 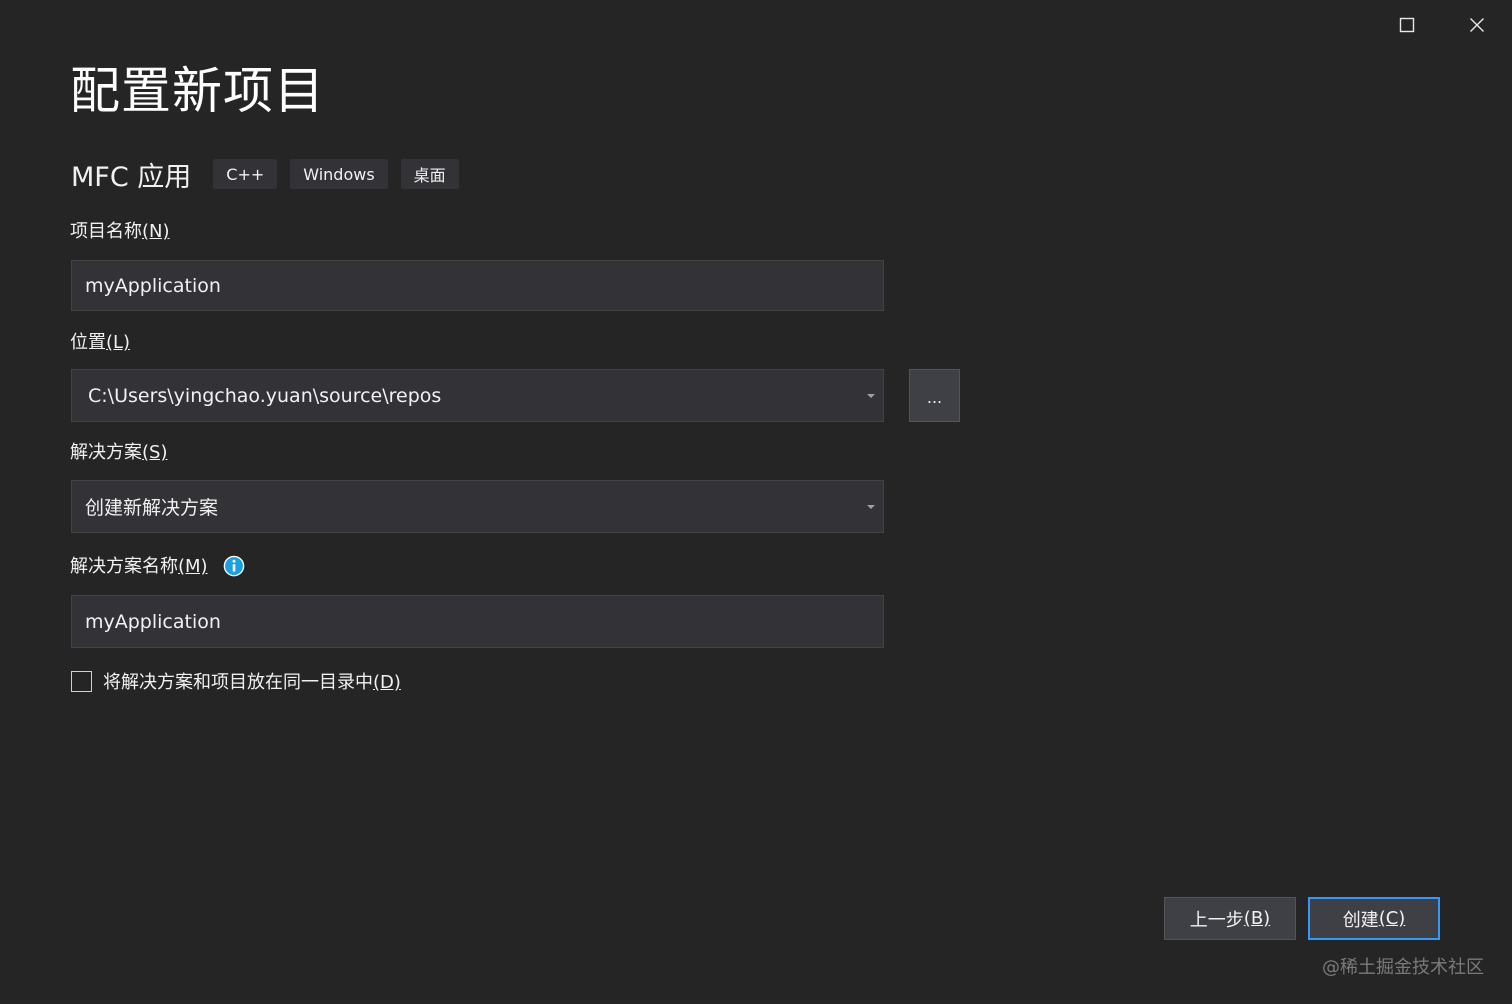 I want to click on solution-name-input, so click(x=484, y=621).